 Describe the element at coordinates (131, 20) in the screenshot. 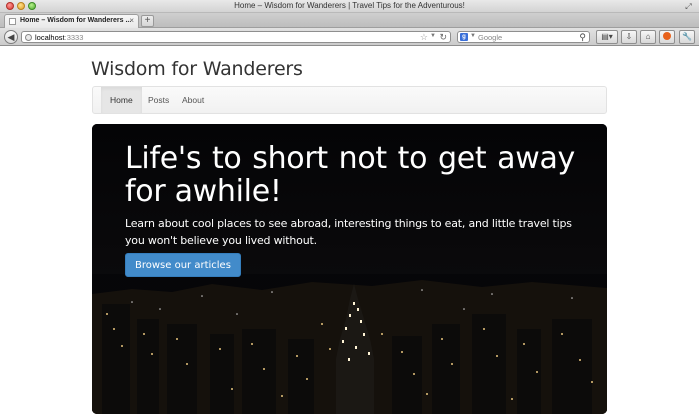

I see `tab-close-icon: ×` at that location.